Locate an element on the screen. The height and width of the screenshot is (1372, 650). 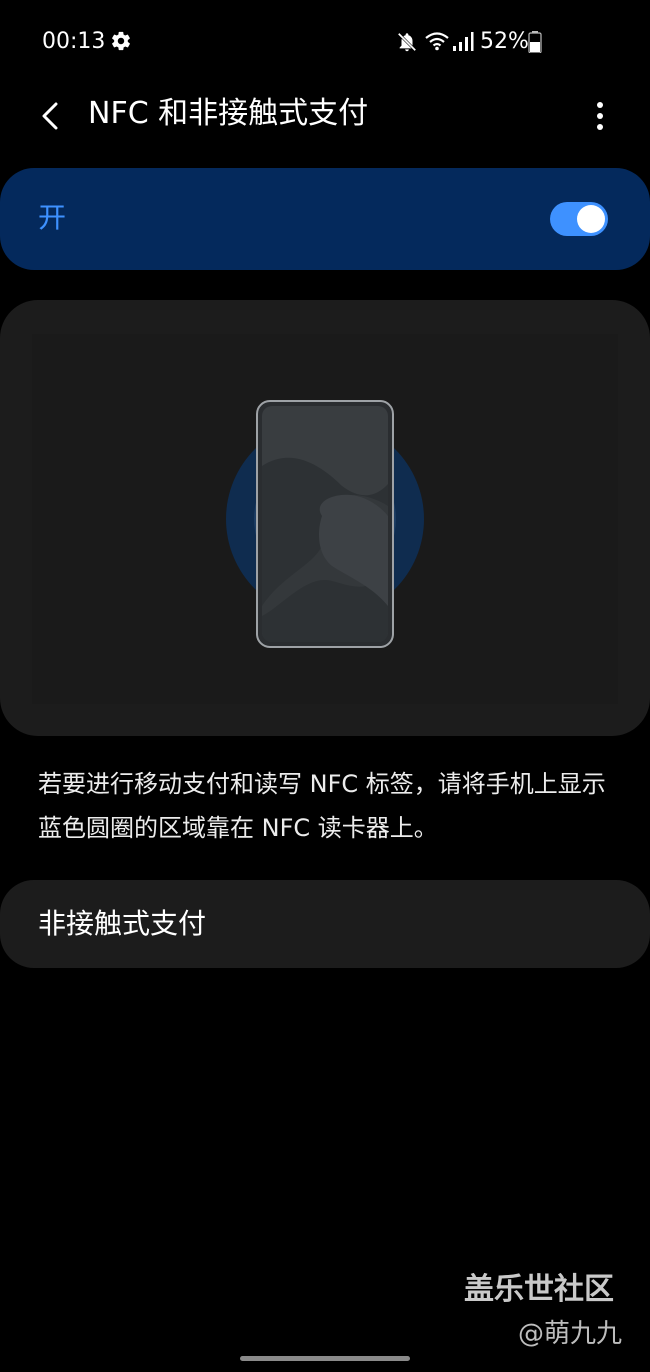
master-switch-label: 开 is located at coordinates (52, 217).